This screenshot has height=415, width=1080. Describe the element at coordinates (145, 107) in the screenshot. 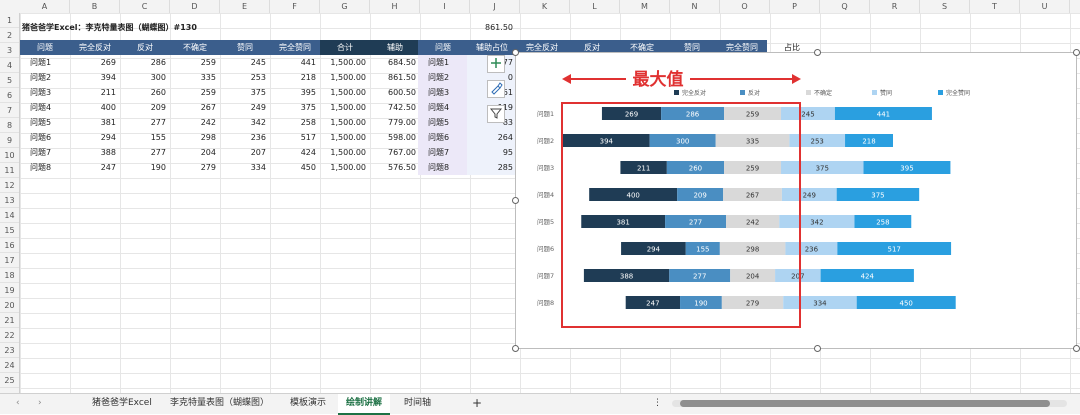

I see `table-cell: 209` at that location.